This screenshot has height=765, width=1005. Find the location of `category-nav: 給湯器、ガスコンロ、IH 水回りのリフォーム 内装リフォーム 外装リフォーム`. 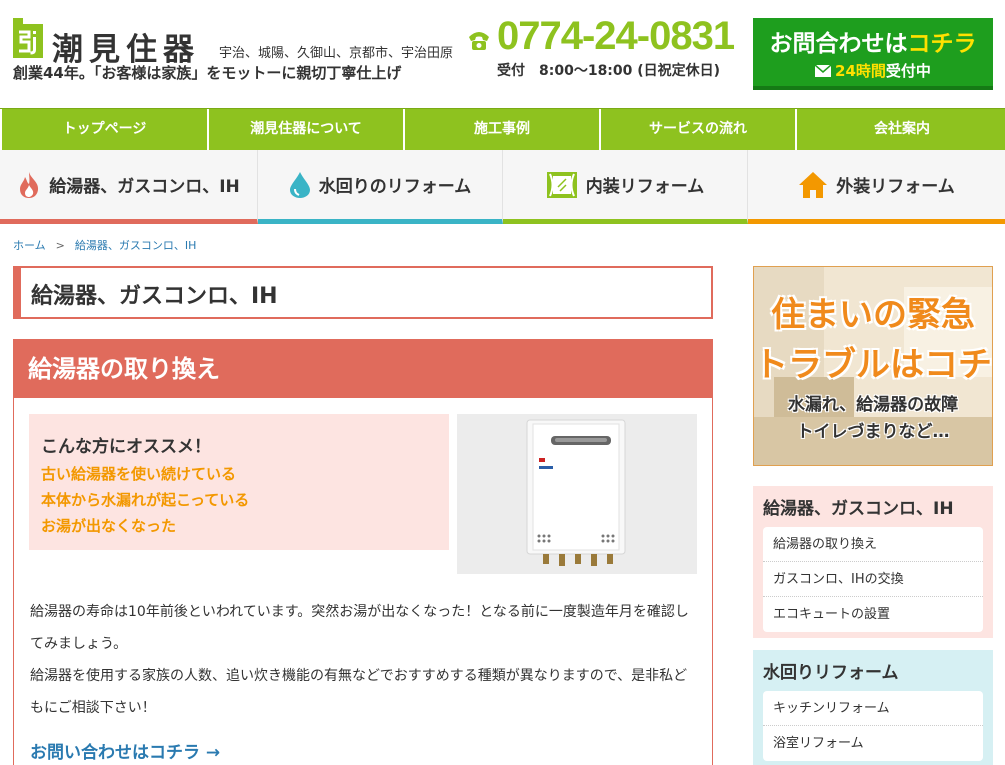

category-nav: 給湯器、ガスコンロ、IH 水回りのリフォーム 内装リフォーム 外装リフォーム is located at coordinates (502, 187).